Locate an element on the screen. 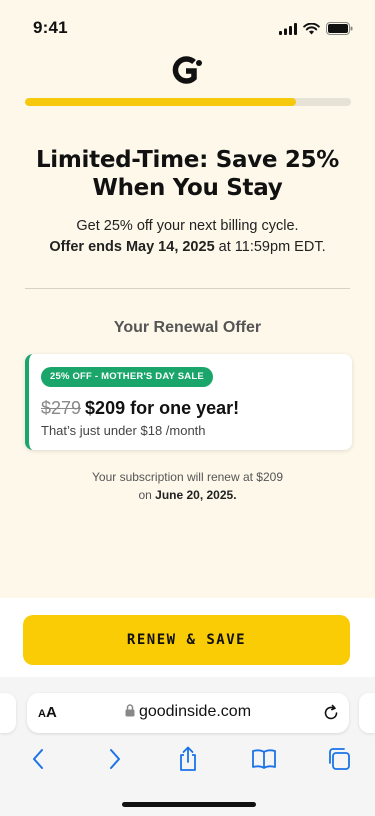 The height and width of the screenshot is (816, 375). browser-toolbar is located at coordinates (187, 759).